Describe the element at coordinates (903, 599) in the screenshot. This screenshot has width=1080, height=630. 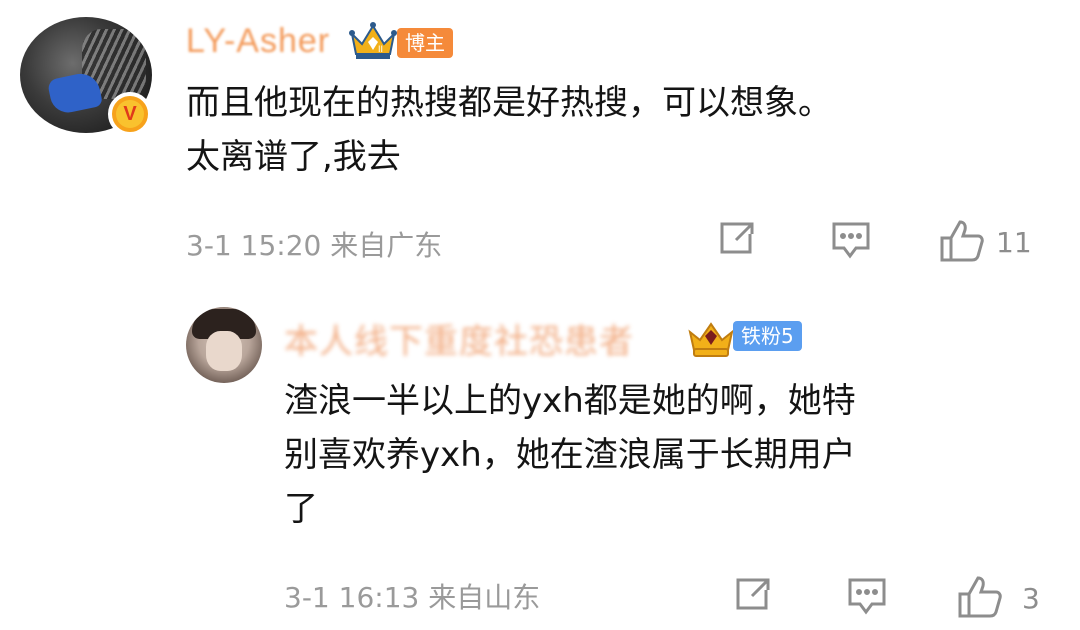
I see `comment-actions: 3` at that location.